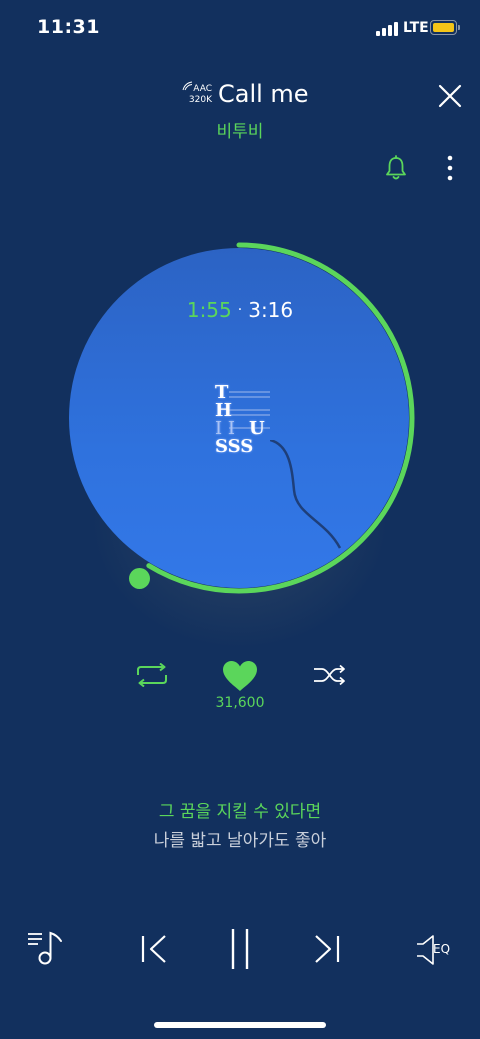  What do you see at coordinates (152, 675) in the screenshot?
I see `repeat-icon` at bounding box center [152, 675].